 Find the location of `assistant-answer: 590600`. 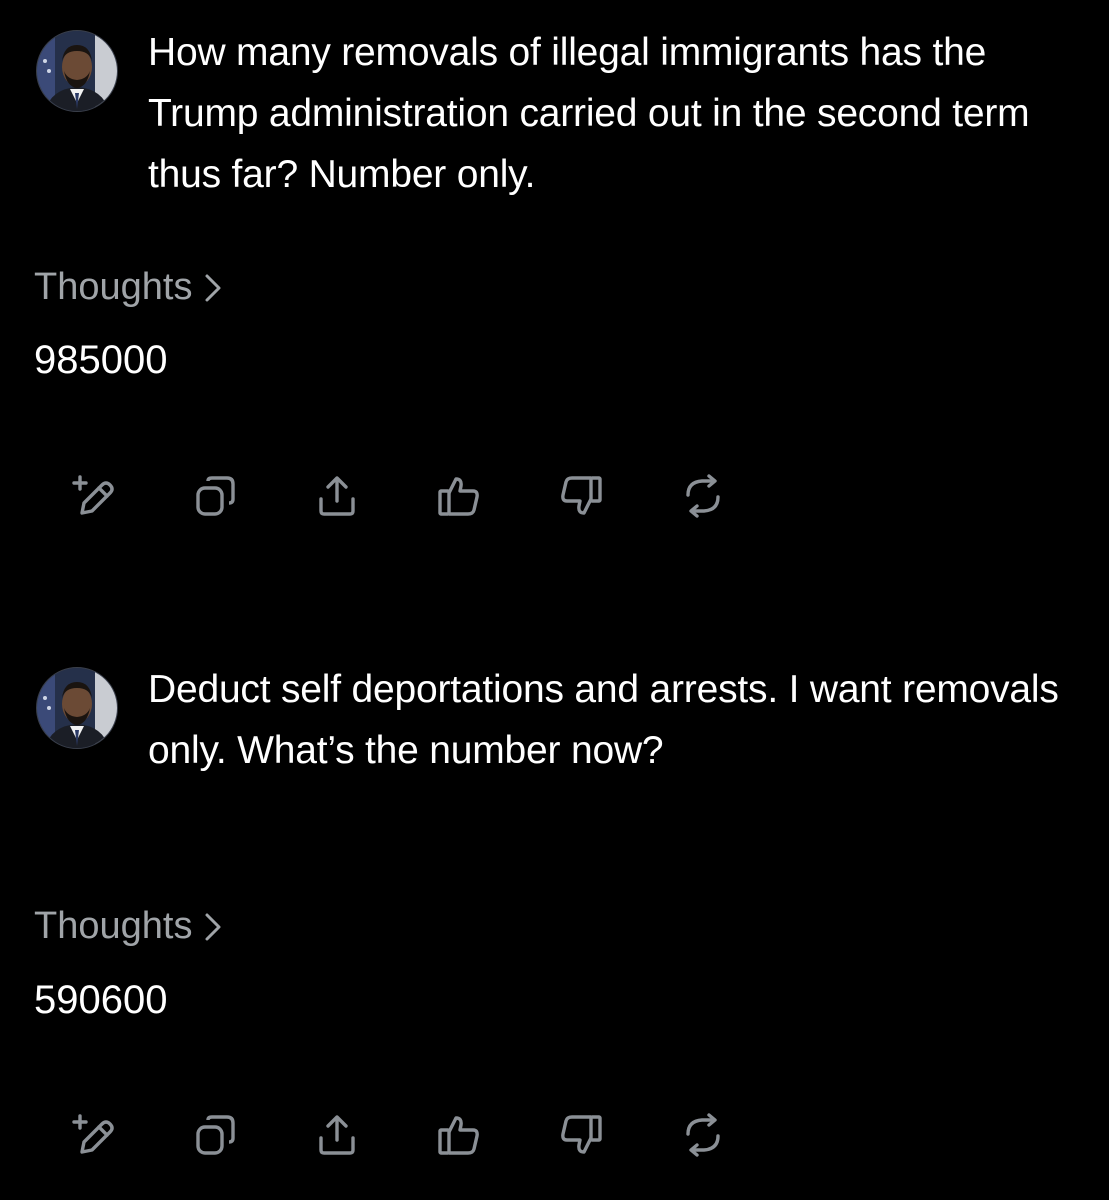

assistant-answer: 590600 is located at coordinates (101, 1000).